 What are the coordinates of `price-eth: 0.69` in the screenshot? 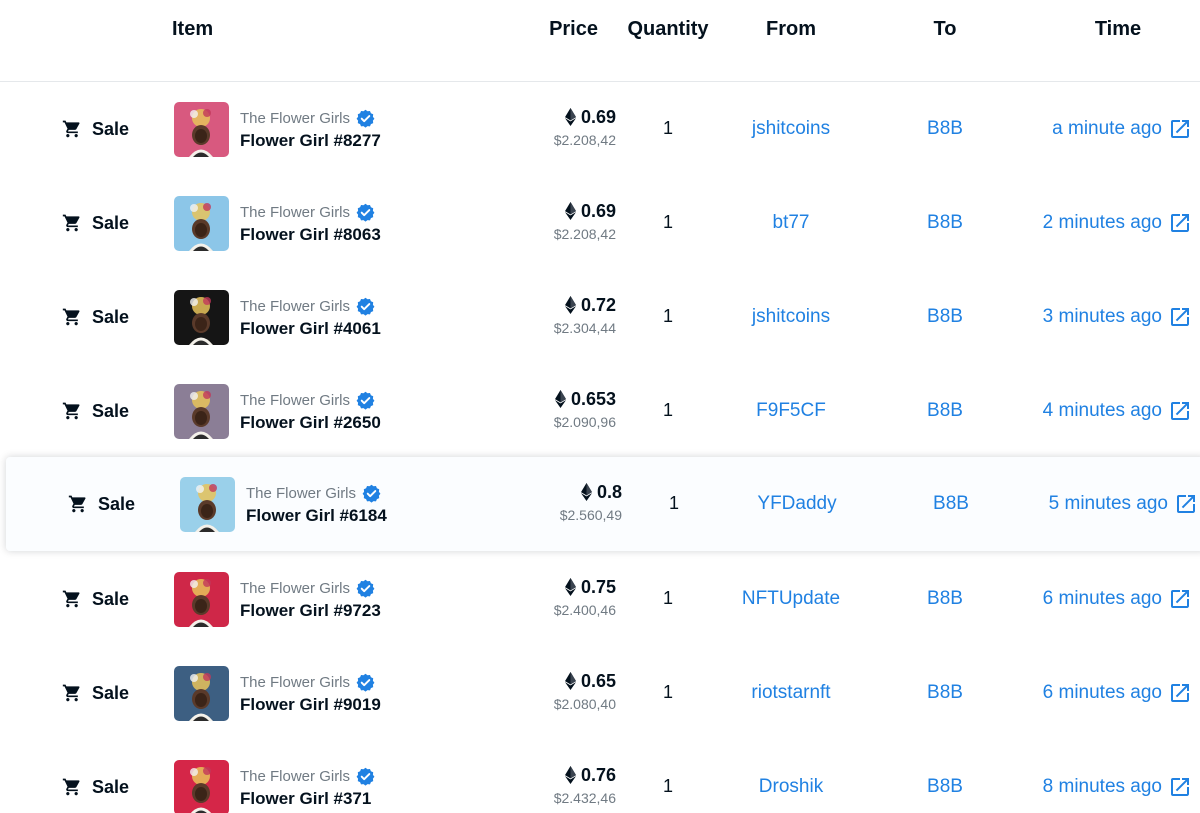 It's located at (548, 117).